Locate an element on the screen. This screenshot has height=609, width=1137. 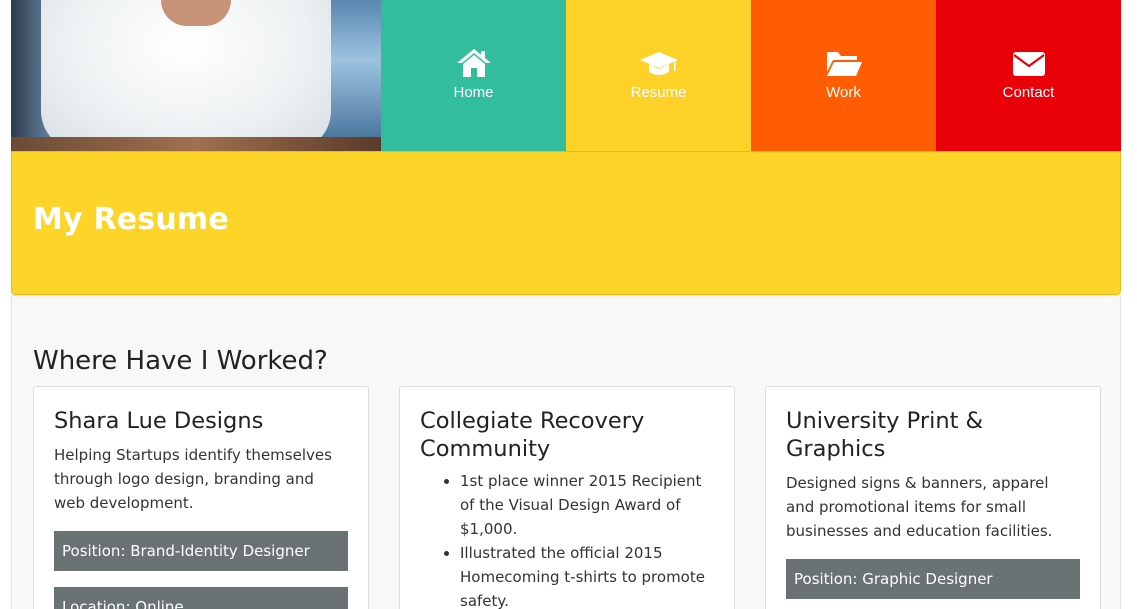
nav-home-label: Home is located at coordinates (473, 92).